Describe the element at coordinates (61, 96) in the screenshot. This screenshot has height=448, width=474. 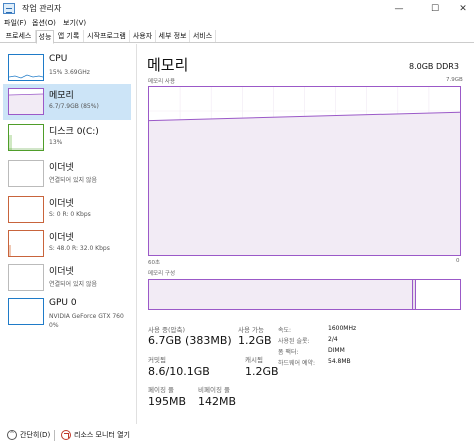
I see `resource-name: 메모리` at that location.